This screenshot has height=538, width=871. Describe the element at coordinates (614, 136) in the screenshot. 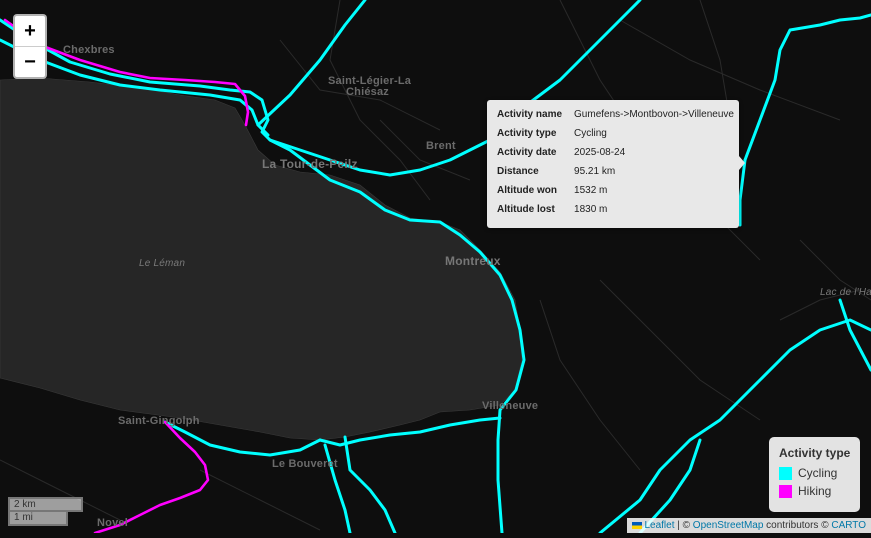

I see `popup-row: Activity type Cycling` at that location.